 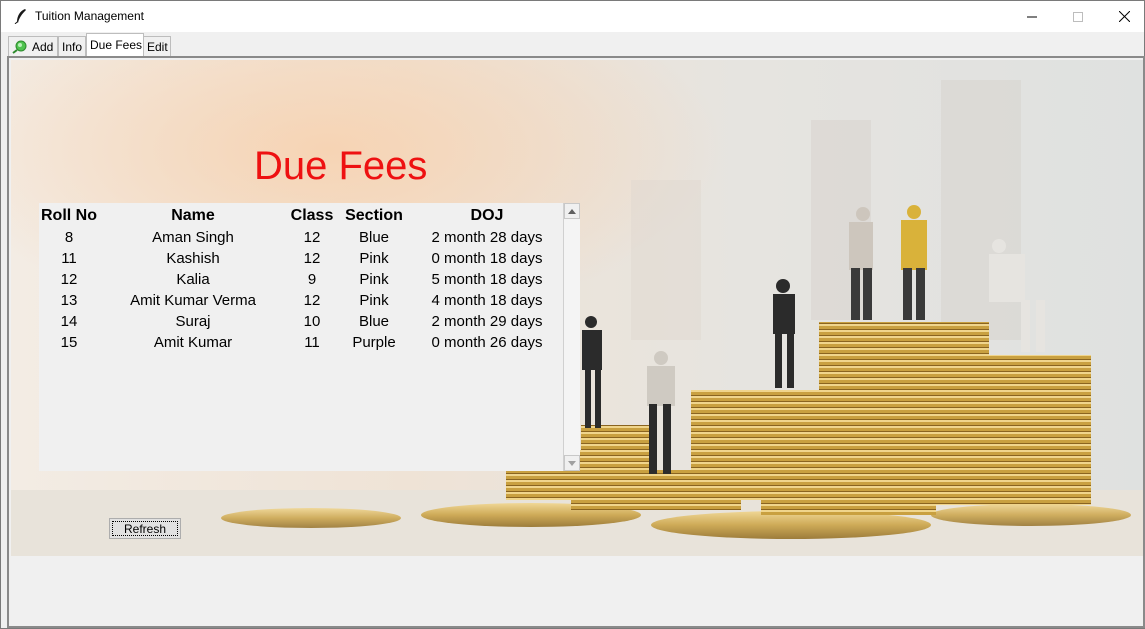 I want to click on close-button, so click(x=1123, y=16).